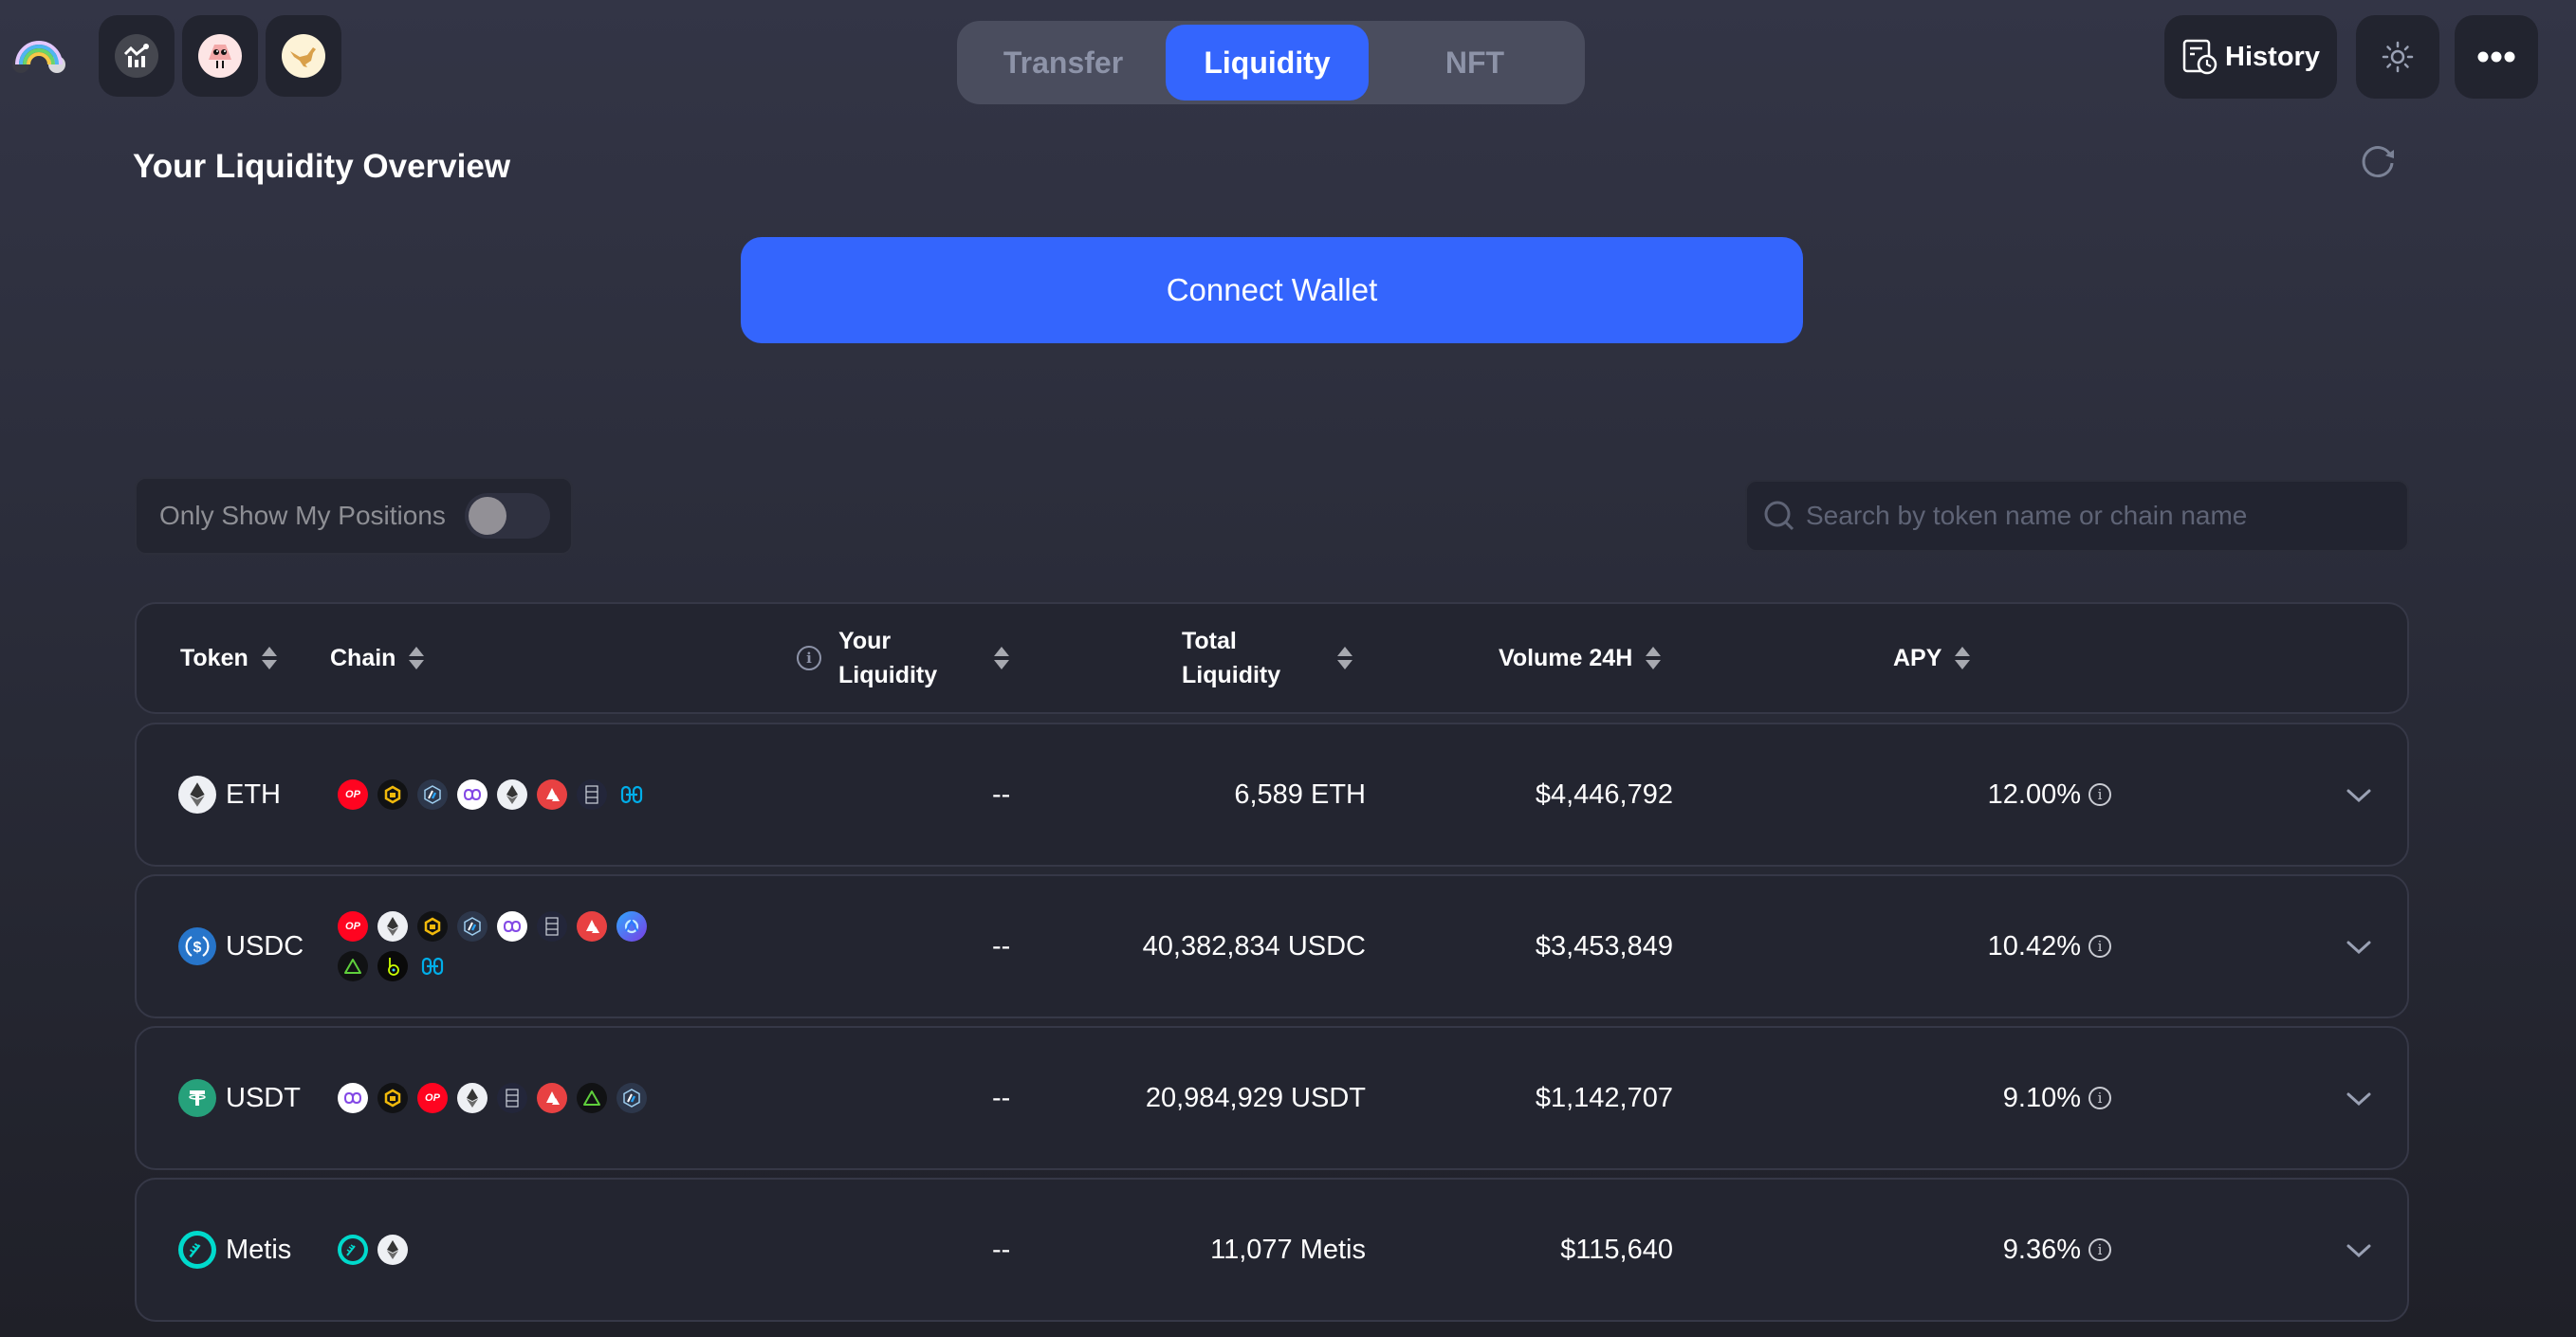 Image resolution: width=2576 pixels, height=1337 pixels. Describe the element at coordinates (1566, 657) in the screenshot. I see `column-label: Volume 24H` at that location.